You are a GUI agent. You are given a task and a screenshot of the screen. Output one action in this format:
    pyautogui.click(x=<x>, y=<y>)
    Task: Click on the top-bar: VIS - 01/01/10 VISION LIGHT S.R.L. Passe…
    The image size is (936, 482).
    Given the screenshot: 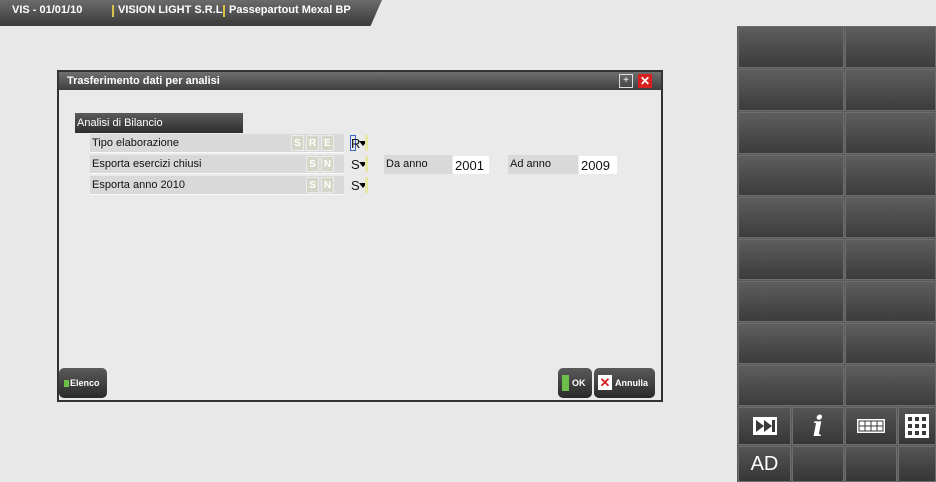 What is the action you would take?
    pyautogui.click(x=468, y=13)
    